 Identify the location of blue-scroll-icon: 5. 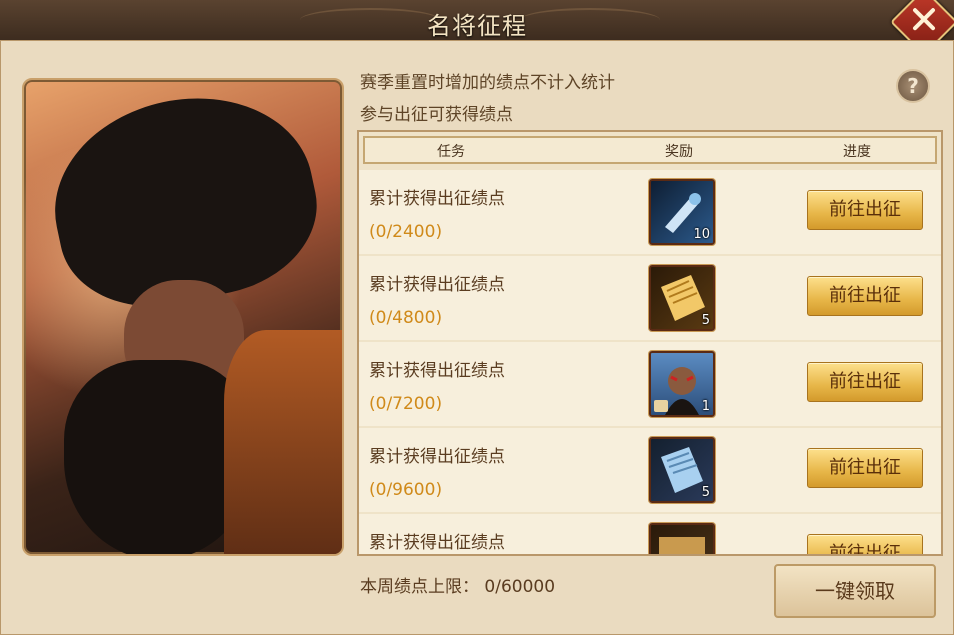
(682, 470).